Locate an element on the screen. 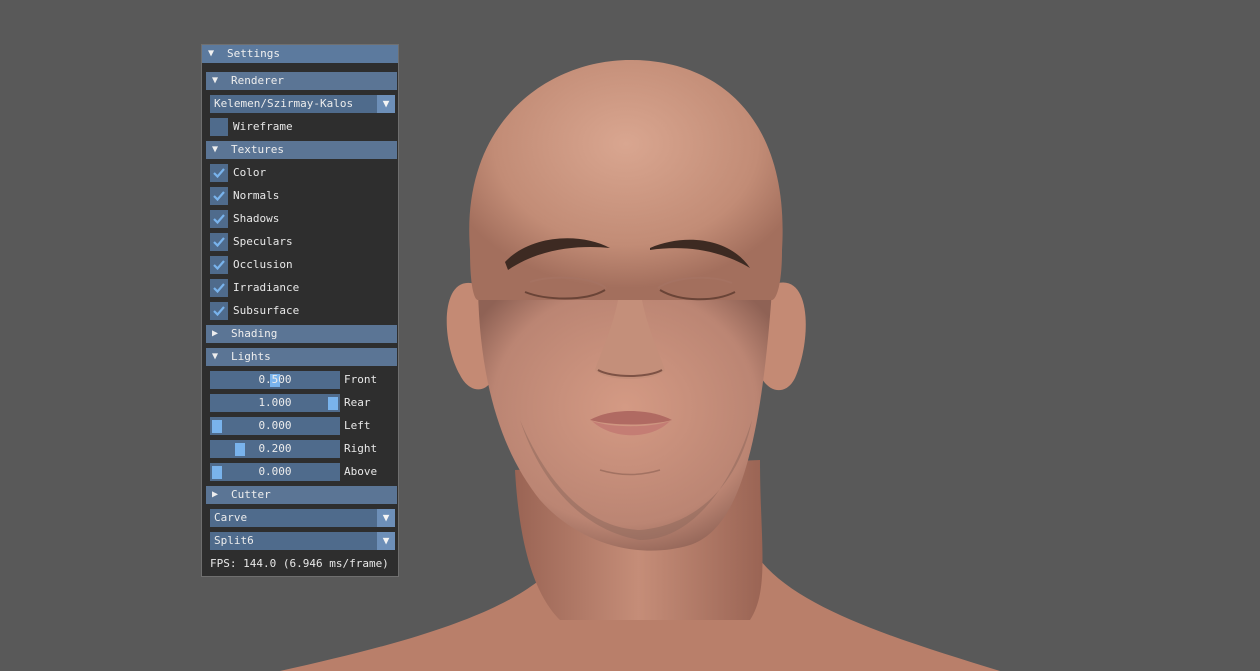 The height and width of the screenshot is (671, 1260). fps-readout: FPS: 144.0 (6.946 ms/frame) is located at coordinates (299, 563).